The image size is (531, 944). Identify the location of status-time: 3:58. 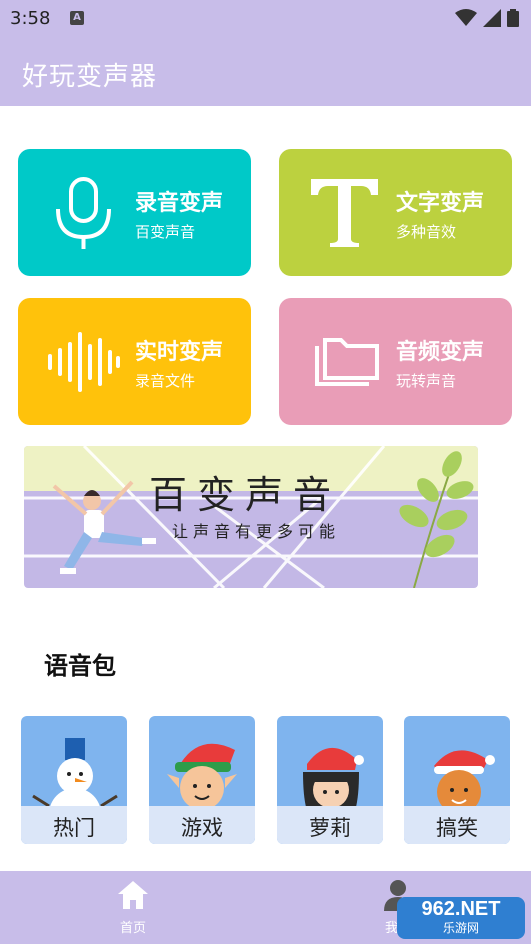
(30, 18).